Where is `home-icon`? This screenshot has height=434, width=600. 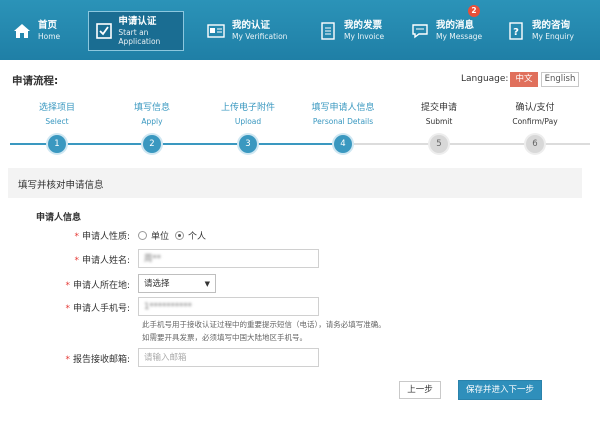
home-icon is located at coordinates (22, 31).